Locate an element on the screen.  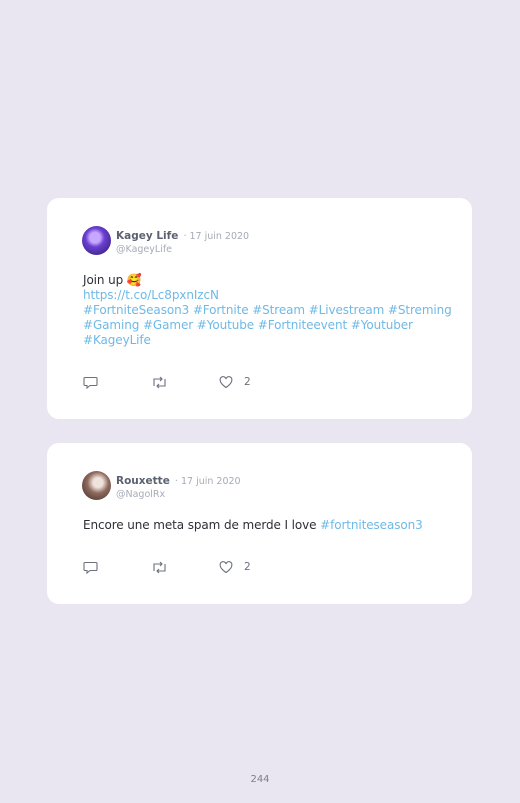
tweet-text-line: Encore une meta spam de merde I love is located at coordinates (200, 525).